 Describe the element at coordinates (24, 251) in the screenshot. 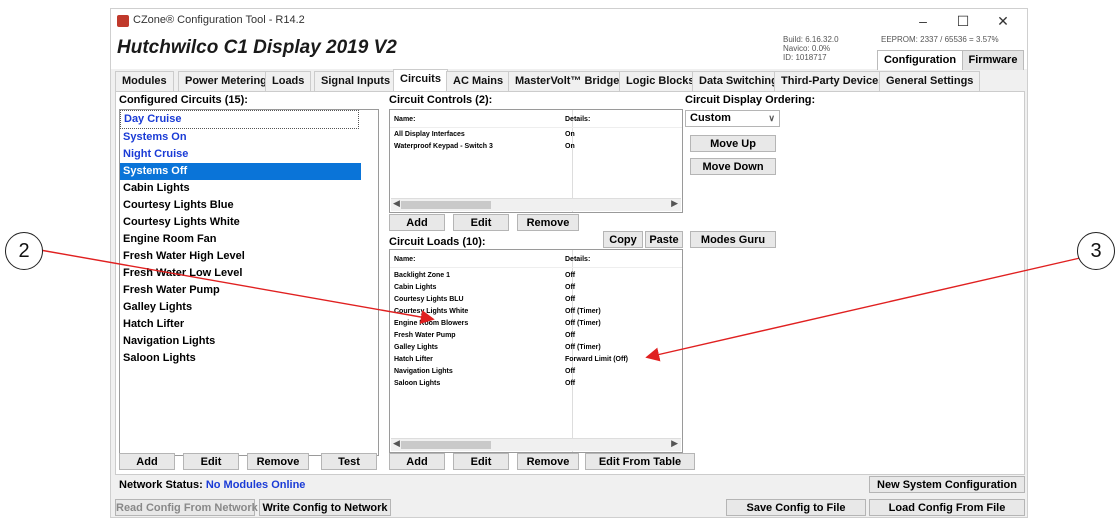

I see `callout-2: 2` at that location.